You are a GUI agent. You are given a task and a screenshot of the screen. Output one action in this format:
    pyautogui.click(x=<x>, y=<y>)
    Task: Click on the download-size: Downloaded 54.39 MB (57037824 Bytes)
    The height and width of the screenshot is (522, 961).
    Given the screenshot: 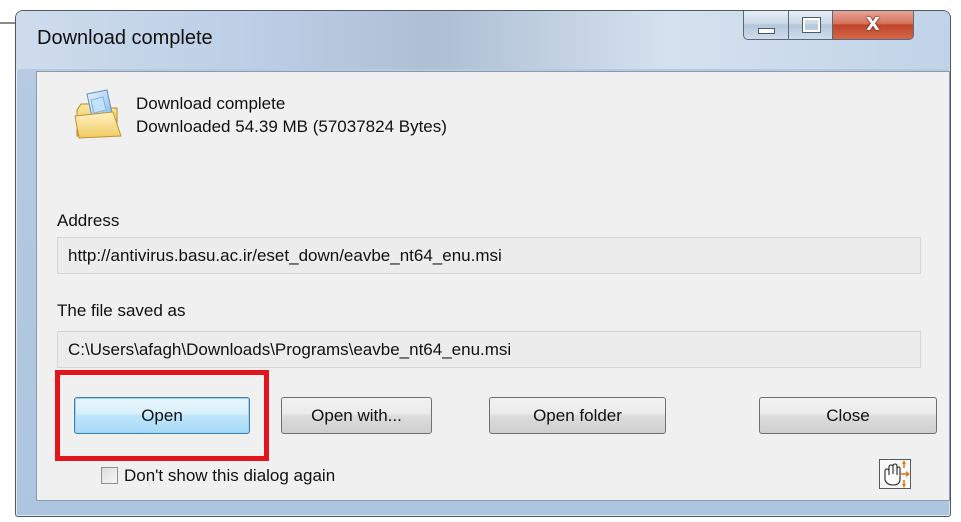 What is the action you would take?
    pyautogui.click(x=291, y=126)
    